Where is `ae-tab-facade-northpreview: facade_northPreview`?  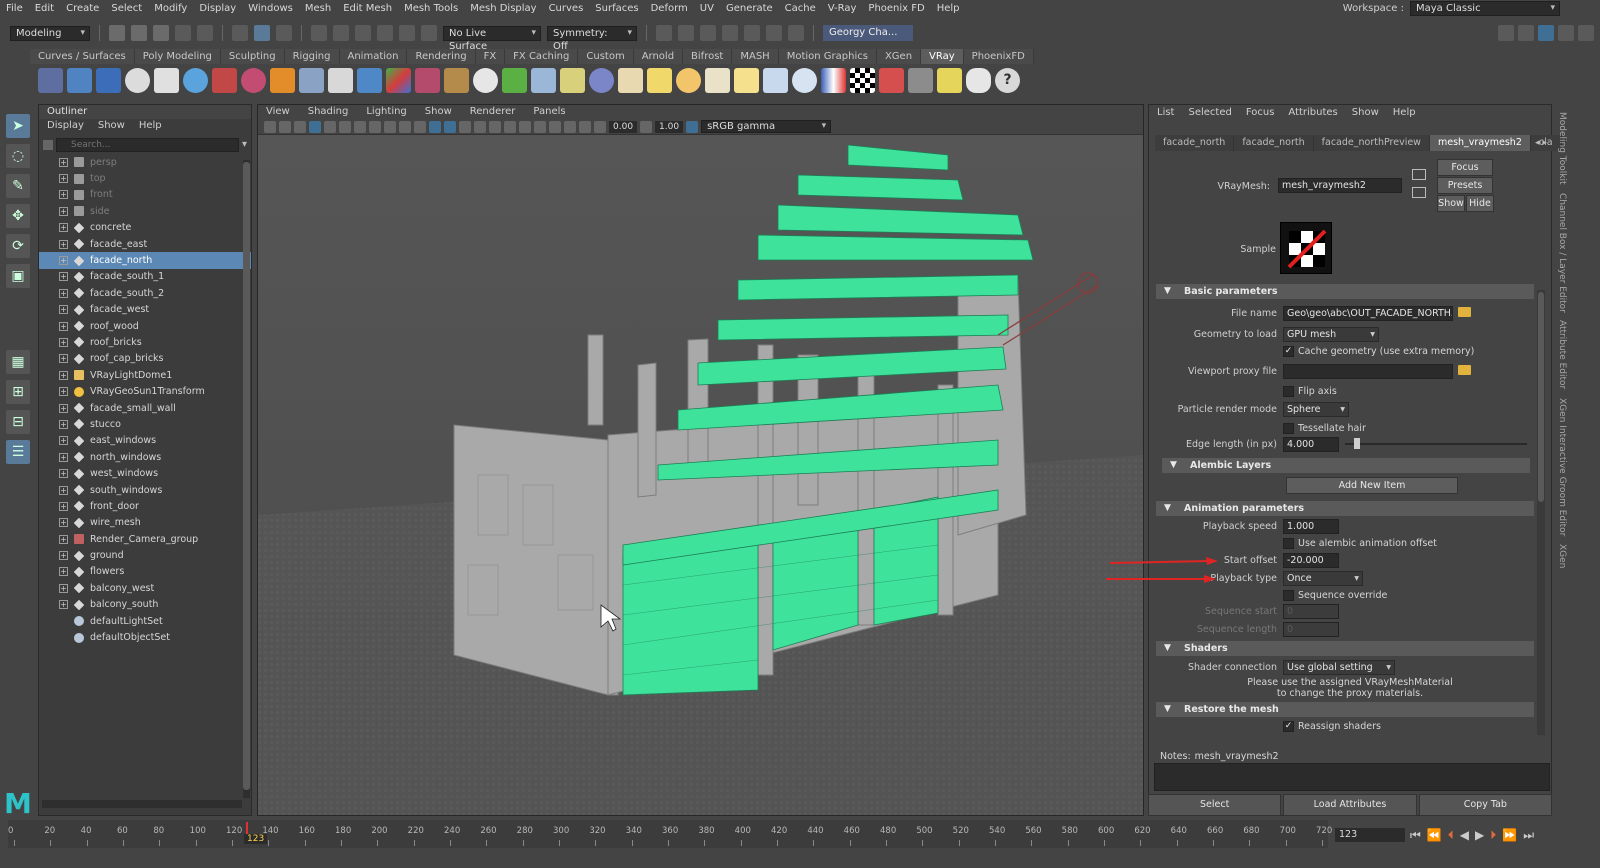
ae-tab-facade-northpreview: facade_northPreview is located at coordinates (1371, 143).